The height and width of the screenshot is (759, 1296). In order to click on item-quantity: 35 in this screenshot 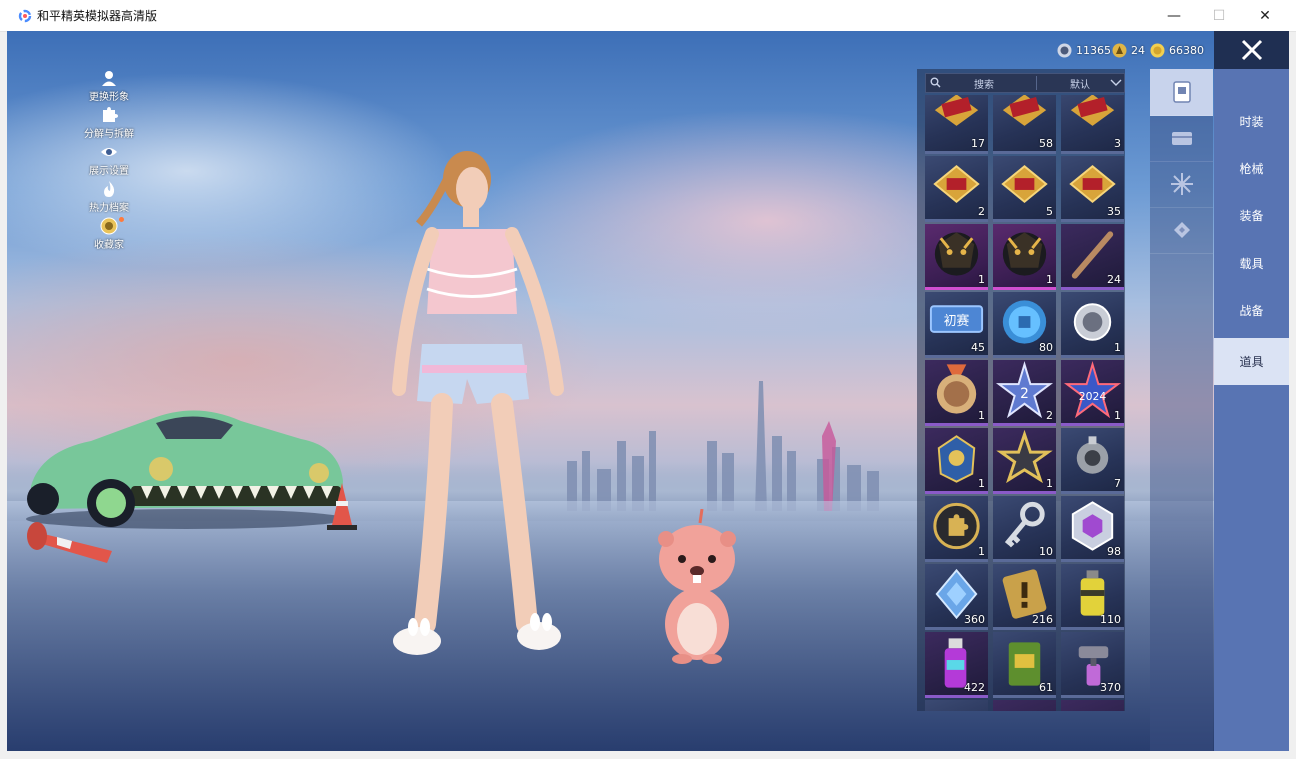, I will do `click(1114, 211)`.